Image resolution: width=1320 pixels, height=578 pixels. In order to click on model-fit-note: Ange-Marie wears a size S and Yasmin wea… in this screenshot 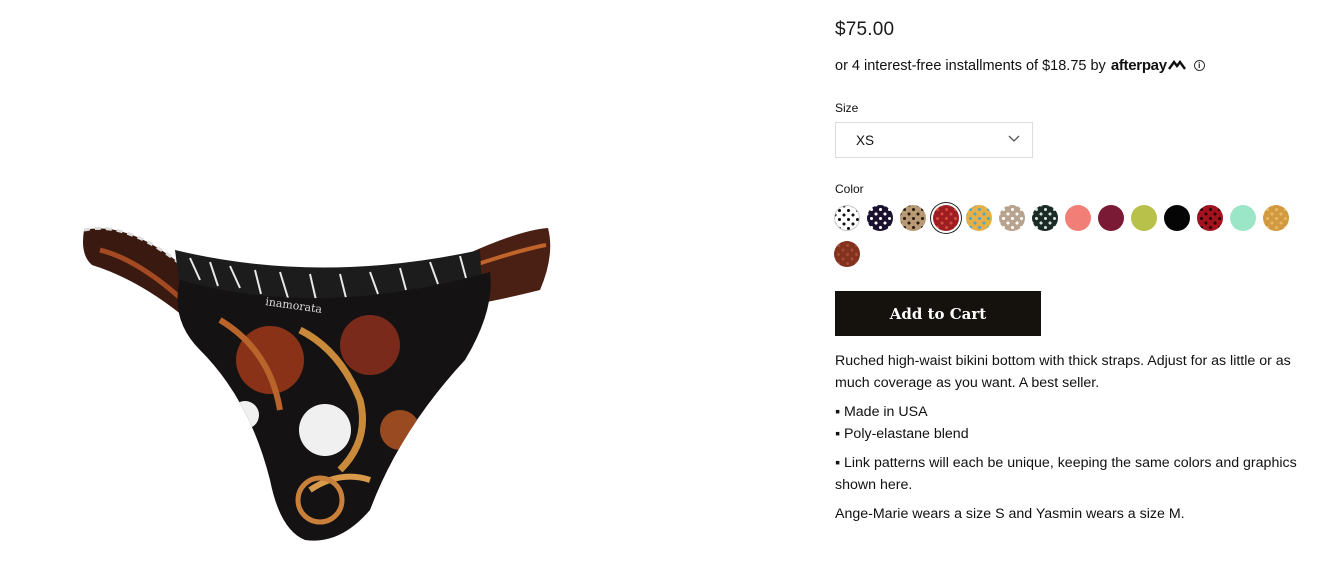, I will do `click(1010, 514)`.